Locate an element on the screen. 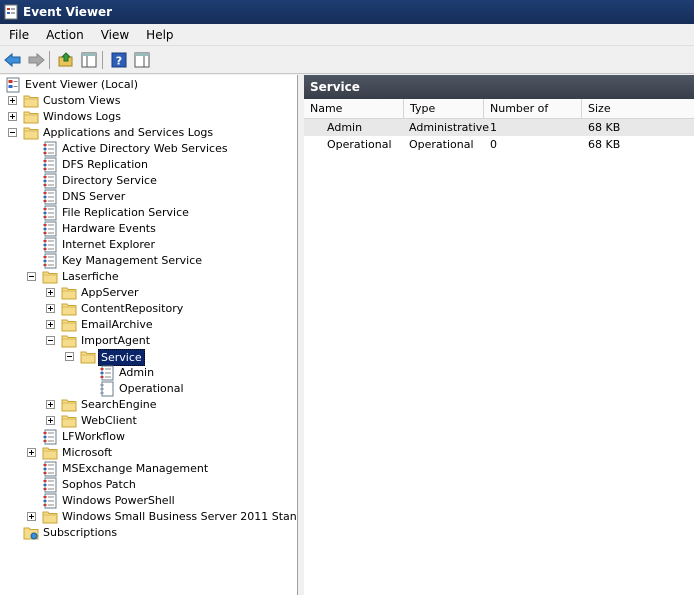  tree-item-label: Windows PowerShell is located at coordinates (118, 500).